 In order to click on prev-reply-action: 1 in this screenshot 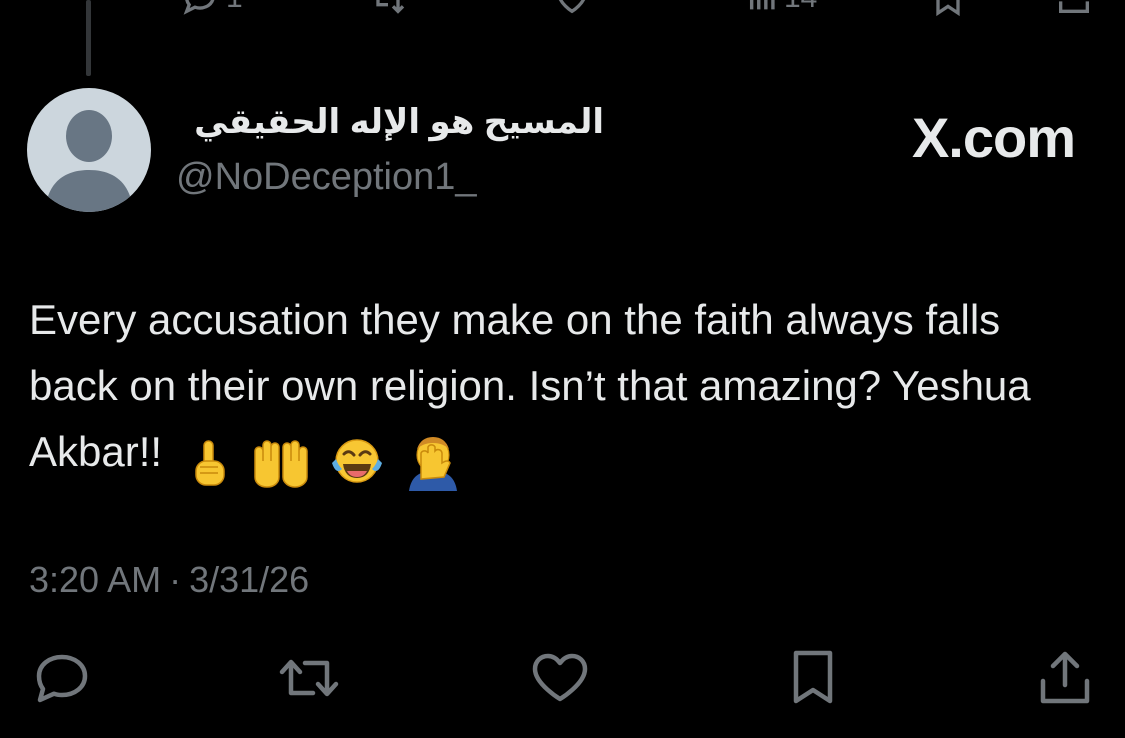, I will do `click(210, 9)`.